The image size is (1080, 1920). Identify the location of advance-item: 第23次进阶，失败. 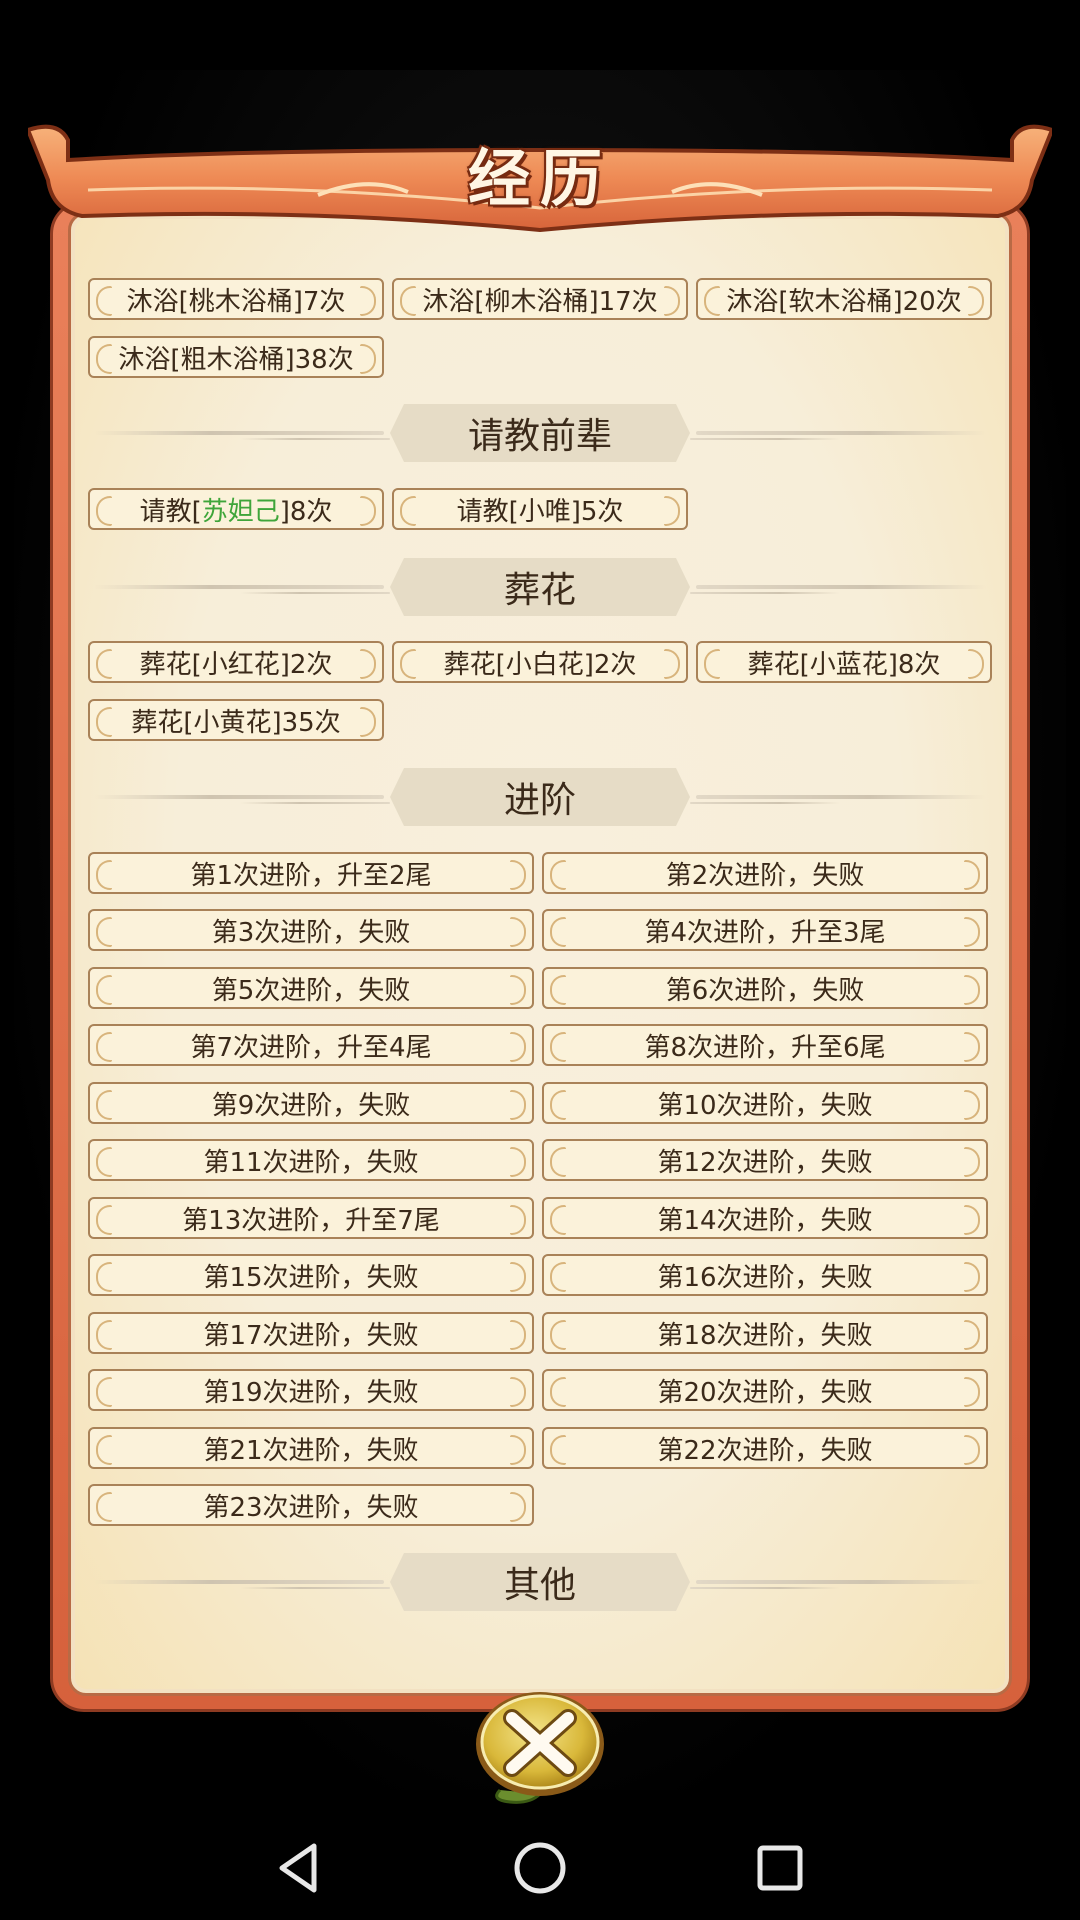
(311, 1505).